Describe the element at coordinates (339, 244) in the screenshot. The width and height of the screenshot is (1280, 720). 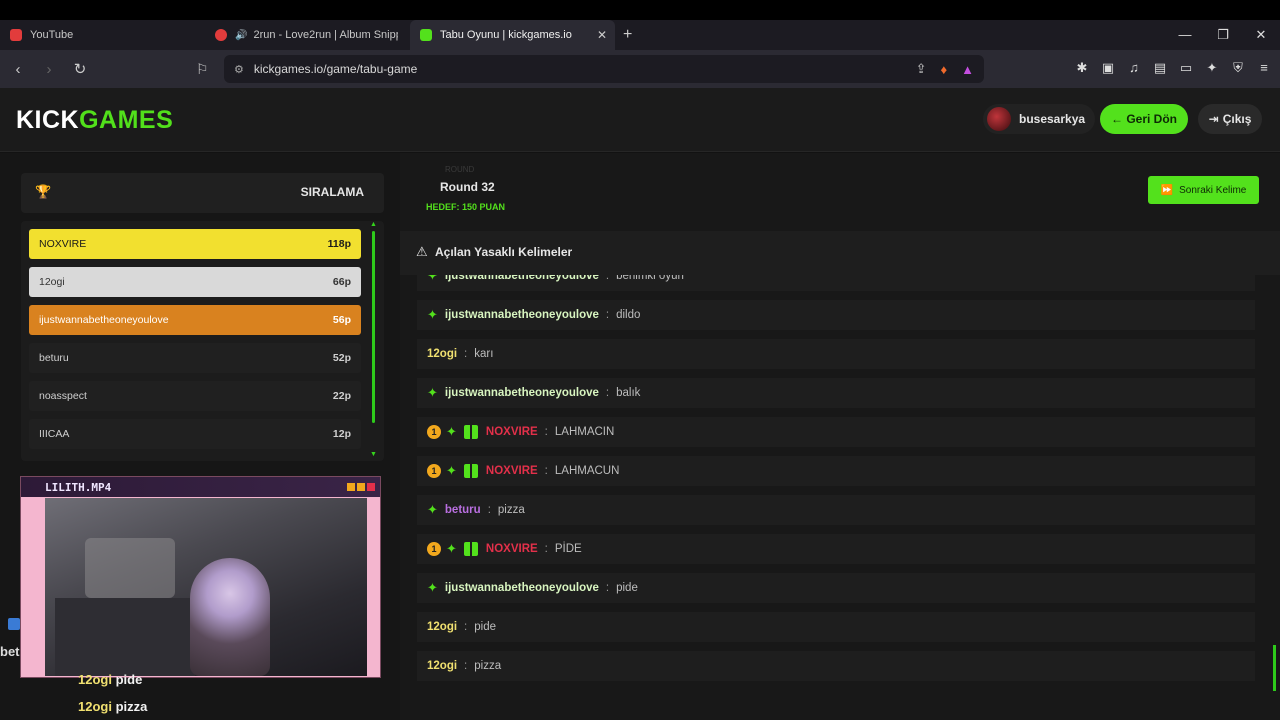
I see `player-points: 118p` at that location.